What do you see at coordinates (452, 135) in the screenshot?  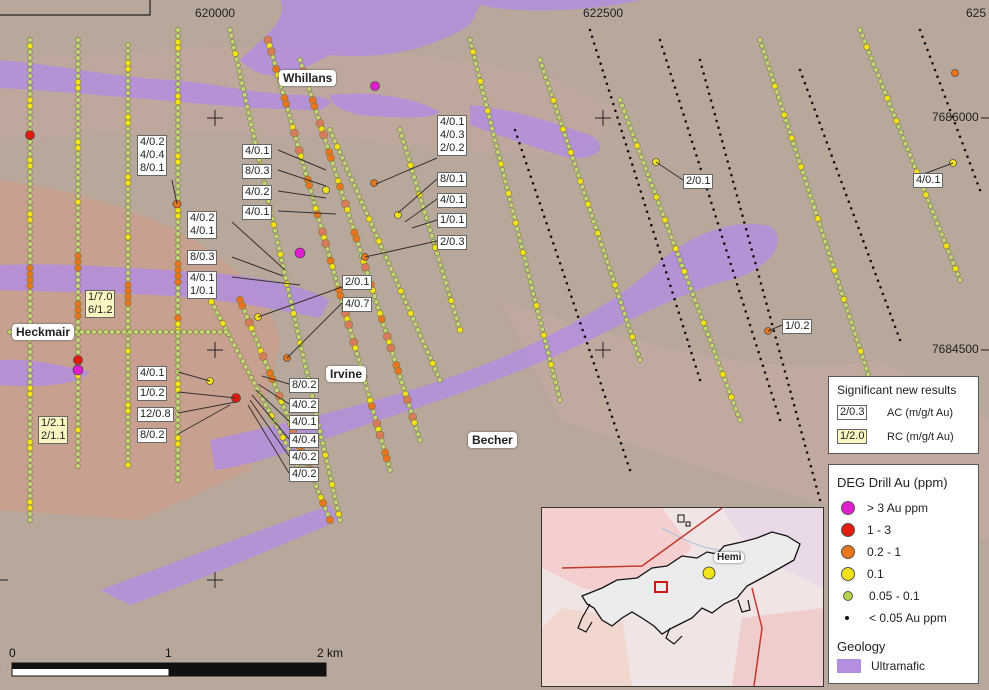 I see `result-callout: 4/0.1 4/0.3 2/0.2` at bounding box center [452, 135].